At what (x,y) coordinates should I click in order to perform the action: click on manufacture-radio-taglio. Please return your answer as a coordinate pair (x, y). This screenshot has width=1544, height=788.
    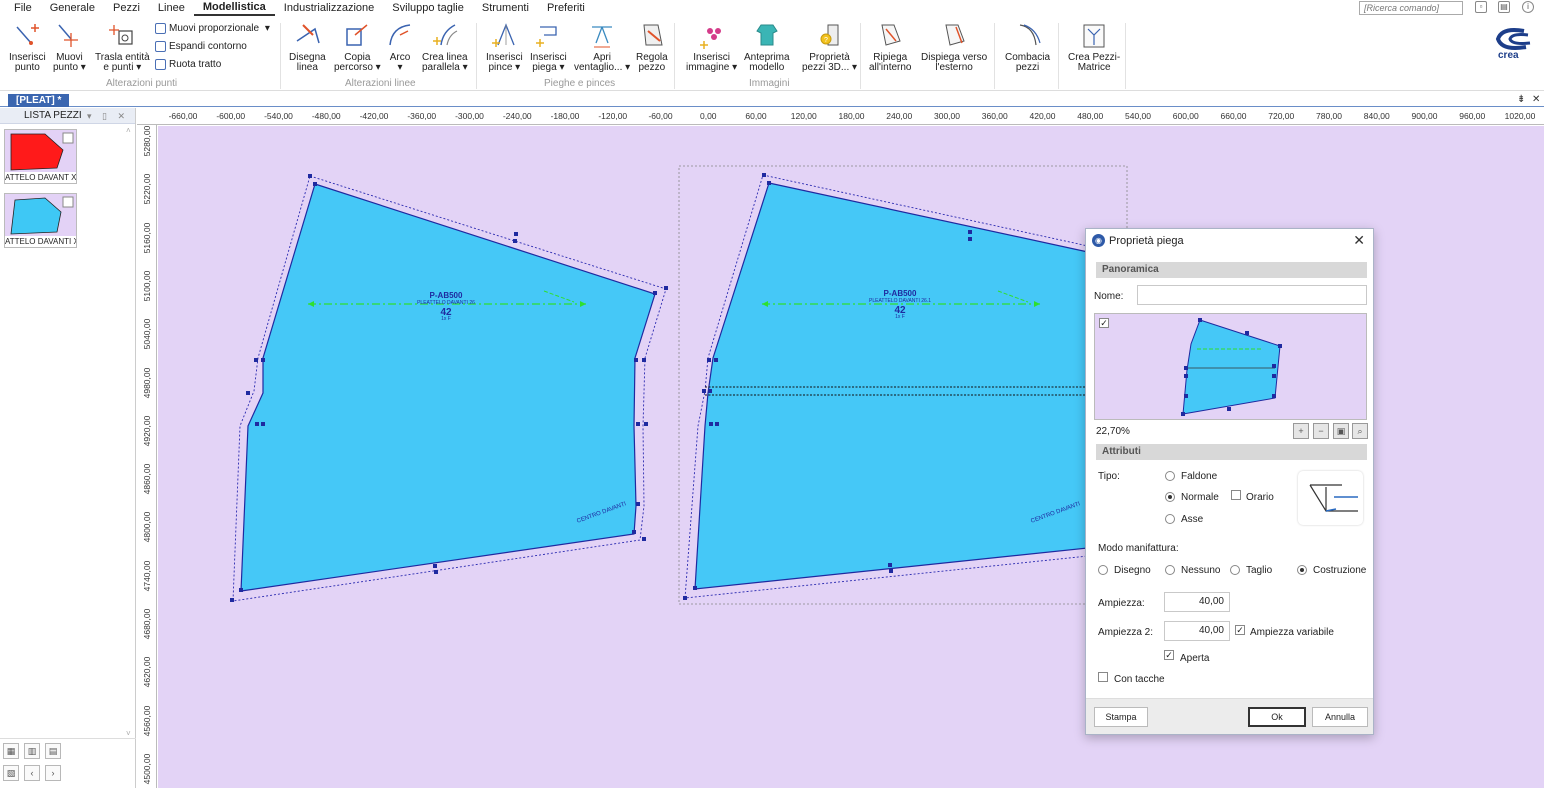
    Looking at the image, I should click on (1235, 570).